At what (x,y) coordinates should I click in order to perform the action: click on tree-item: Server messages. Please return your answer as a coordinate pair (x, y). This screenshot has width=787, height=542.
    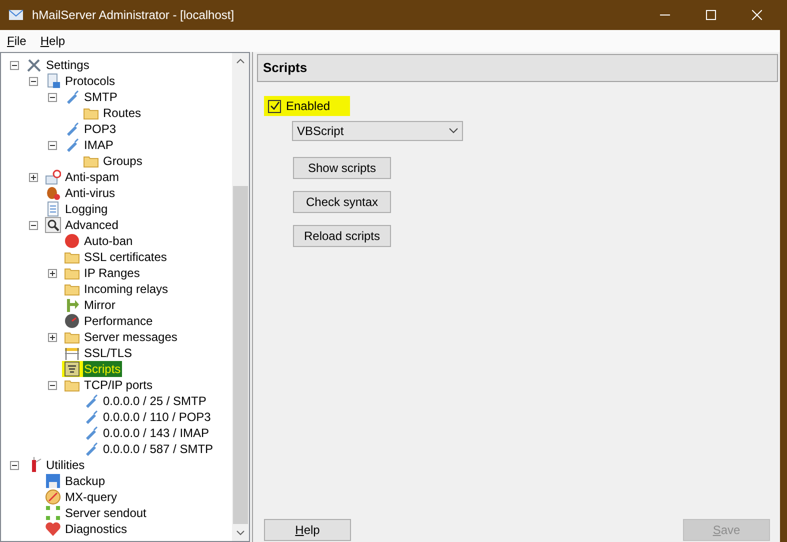
    Looking at the image, I should click on (130, 337).